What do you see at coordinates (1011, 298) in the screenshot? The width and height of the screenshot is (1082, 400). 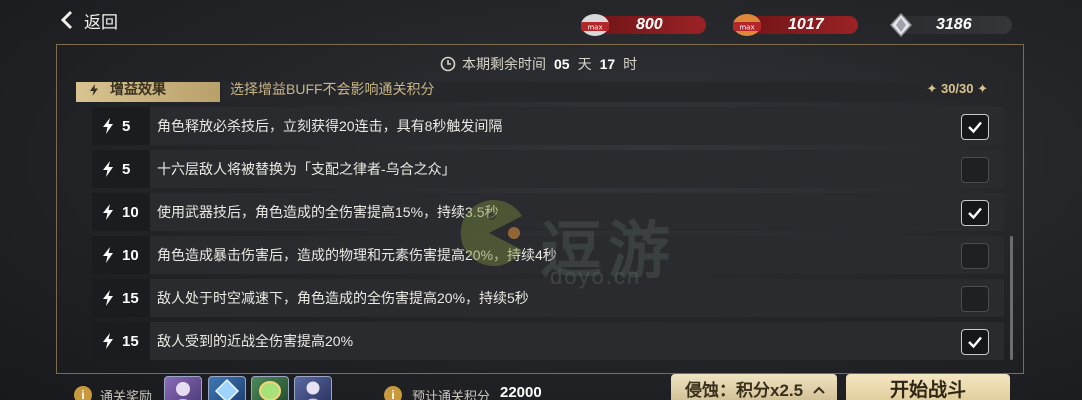 I see `list-scrollbar` at bounding box center [1011, 298].